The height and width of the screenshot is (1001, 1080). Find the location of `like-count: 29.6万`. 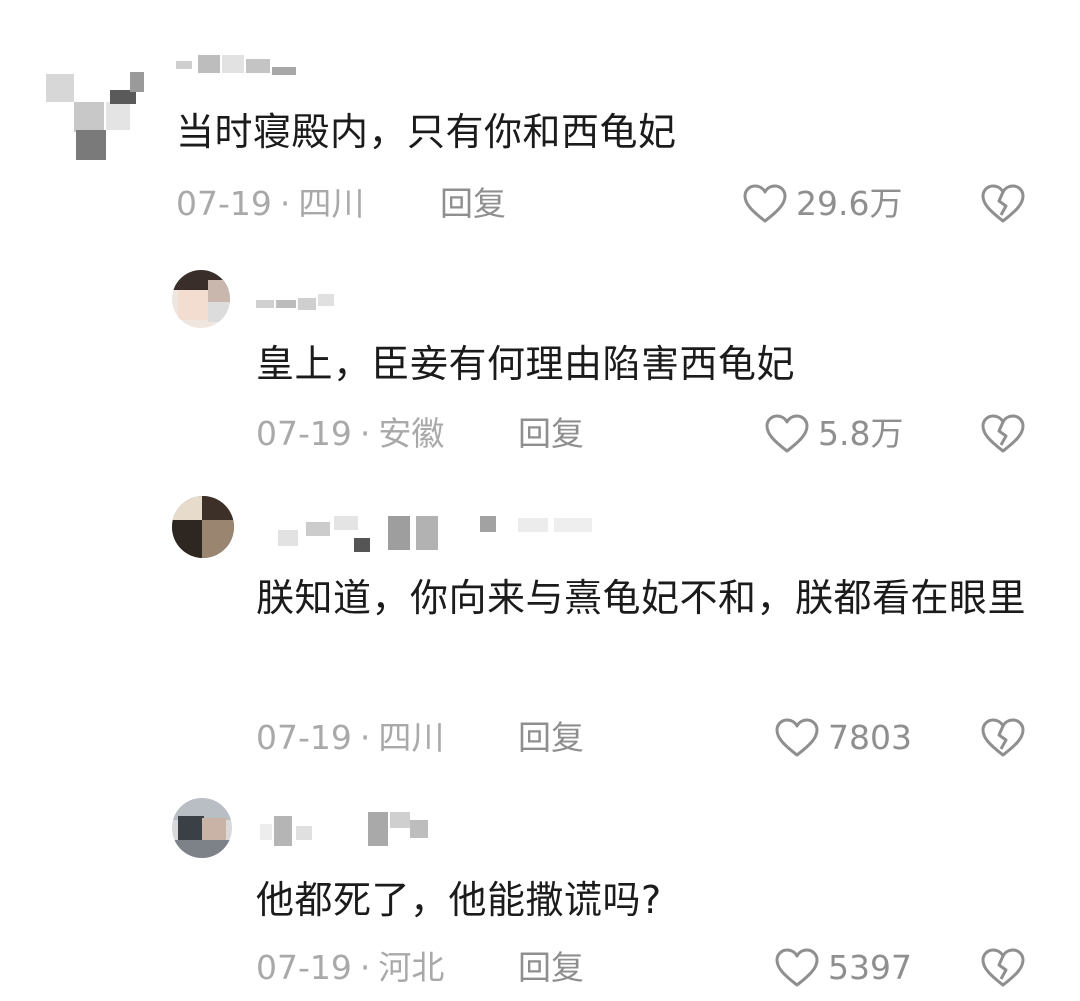

like-count: 29.6万 is located at coordinates (849, 203).